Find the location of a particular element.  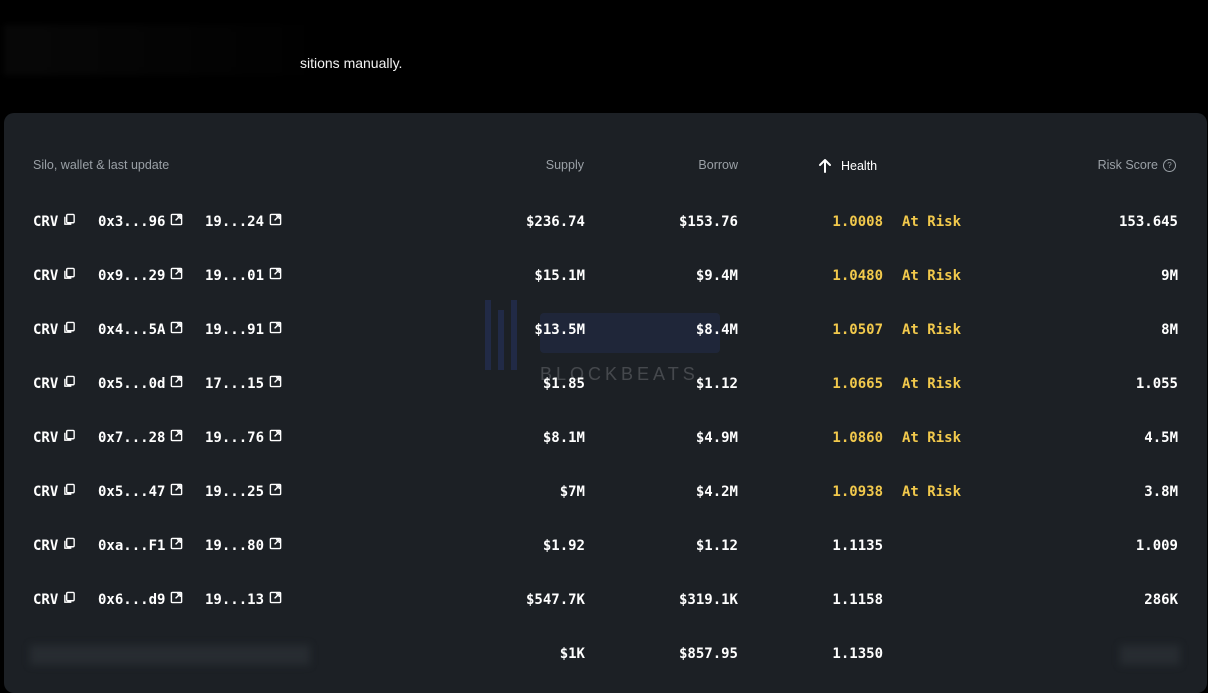

arrow-up-icon is located at coordinates (825, 166).